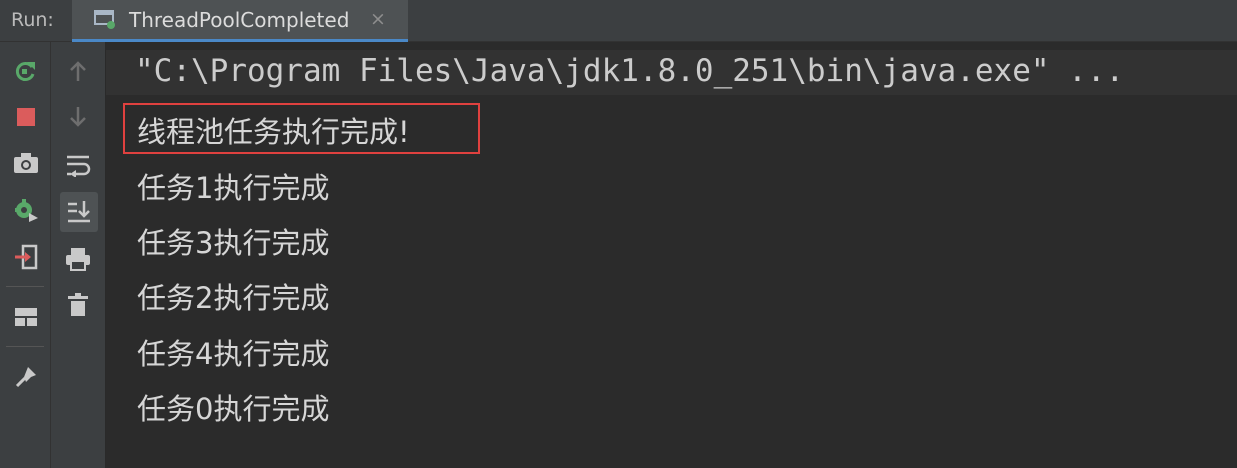 This screenshot has width=1237, height=468. Describe the element at coordinates (233, 409) in the screenshot. I see `console-line: 任务0执行完成` at that location.